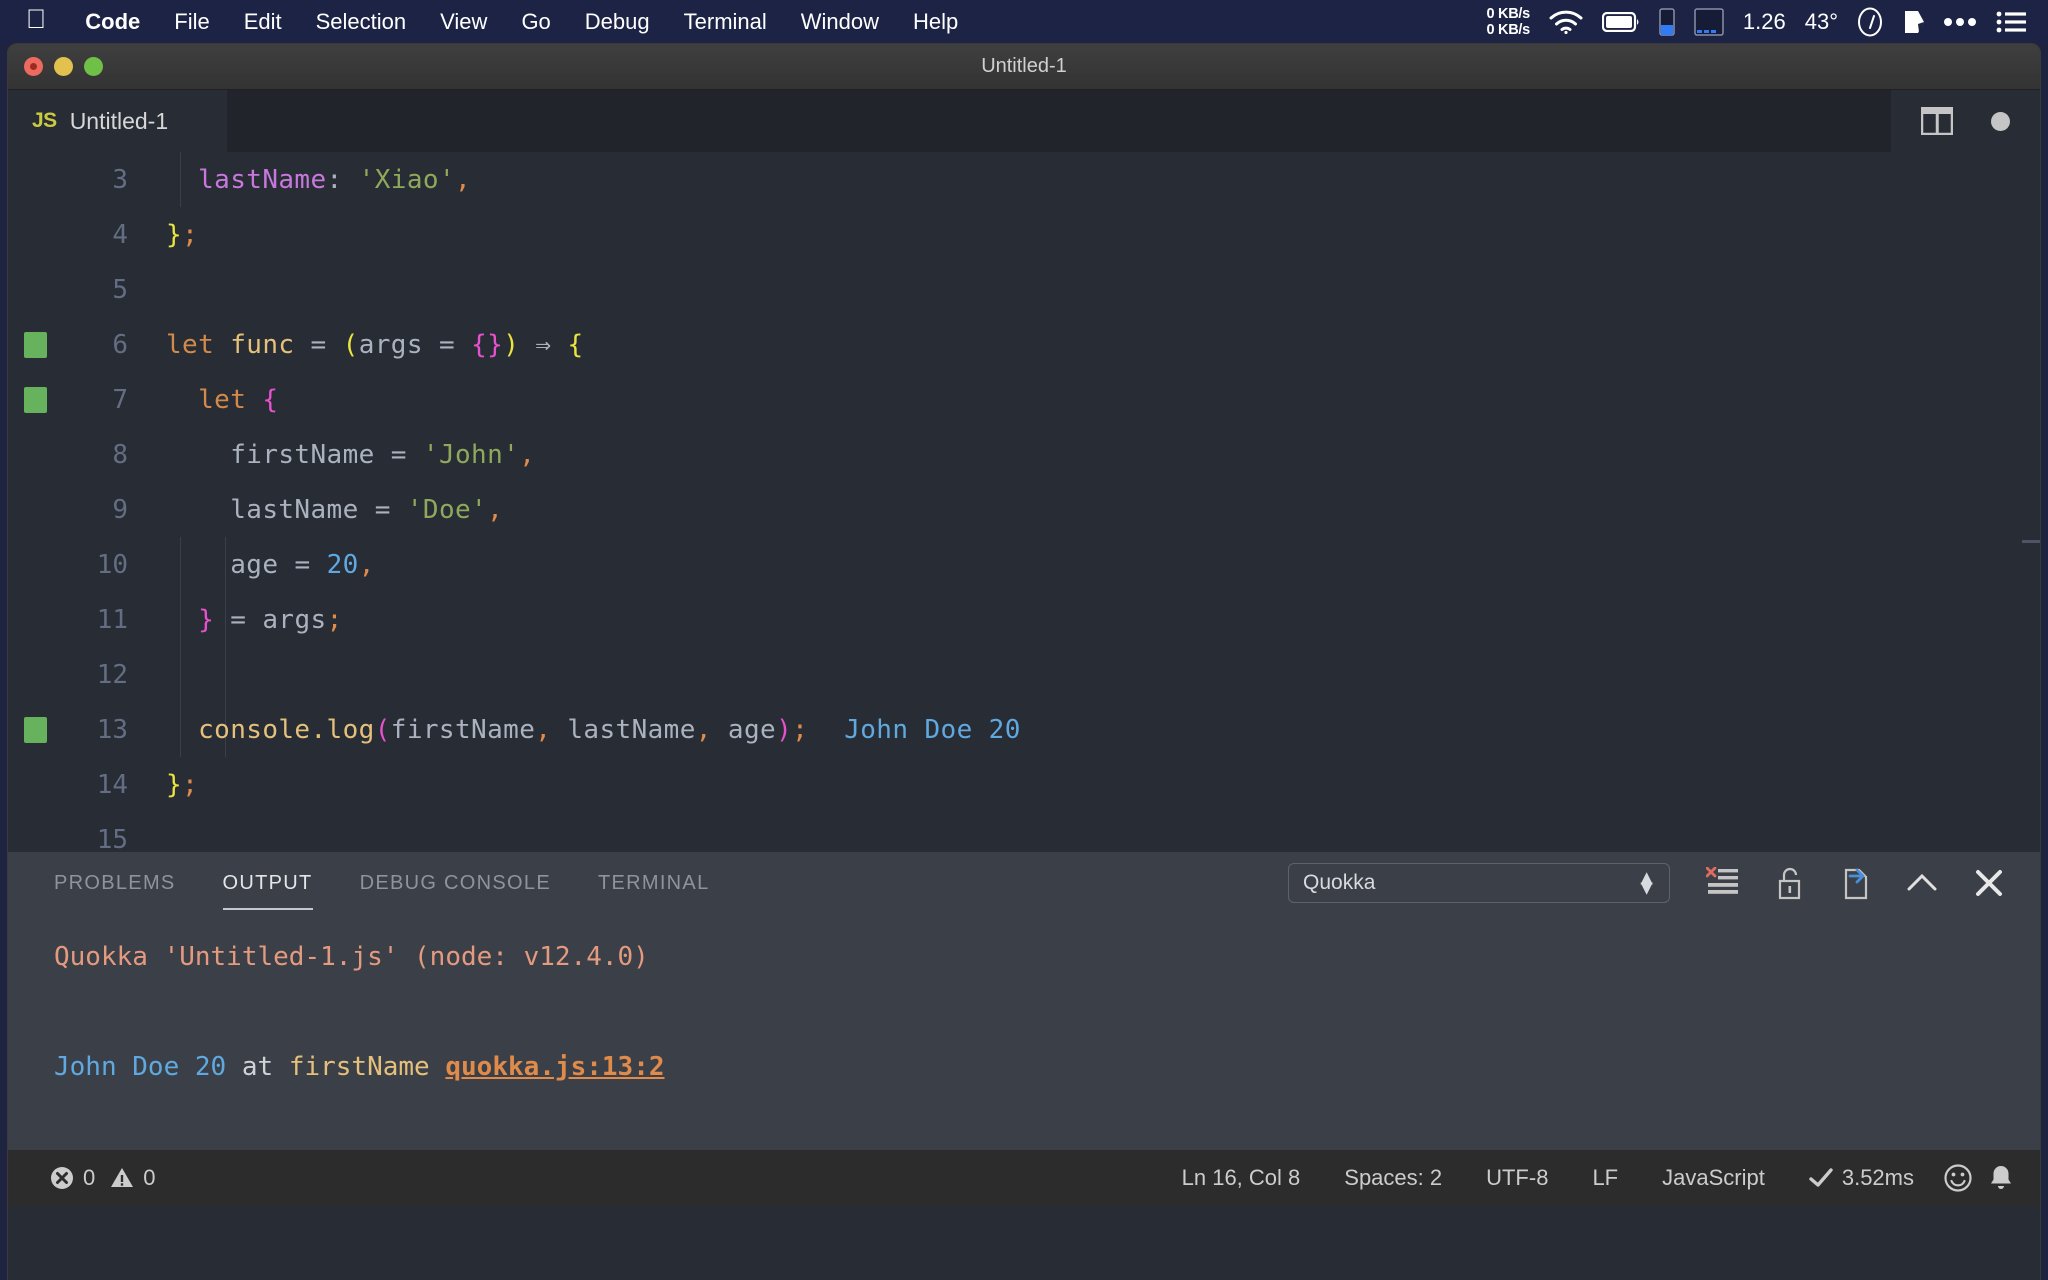 The width and height of the screenshot is (2048, 1280). What do you see at coordinates (1709, 22) in the screenshot?
I see `cpu-graph-icon` at bounding box center [1709, 22].